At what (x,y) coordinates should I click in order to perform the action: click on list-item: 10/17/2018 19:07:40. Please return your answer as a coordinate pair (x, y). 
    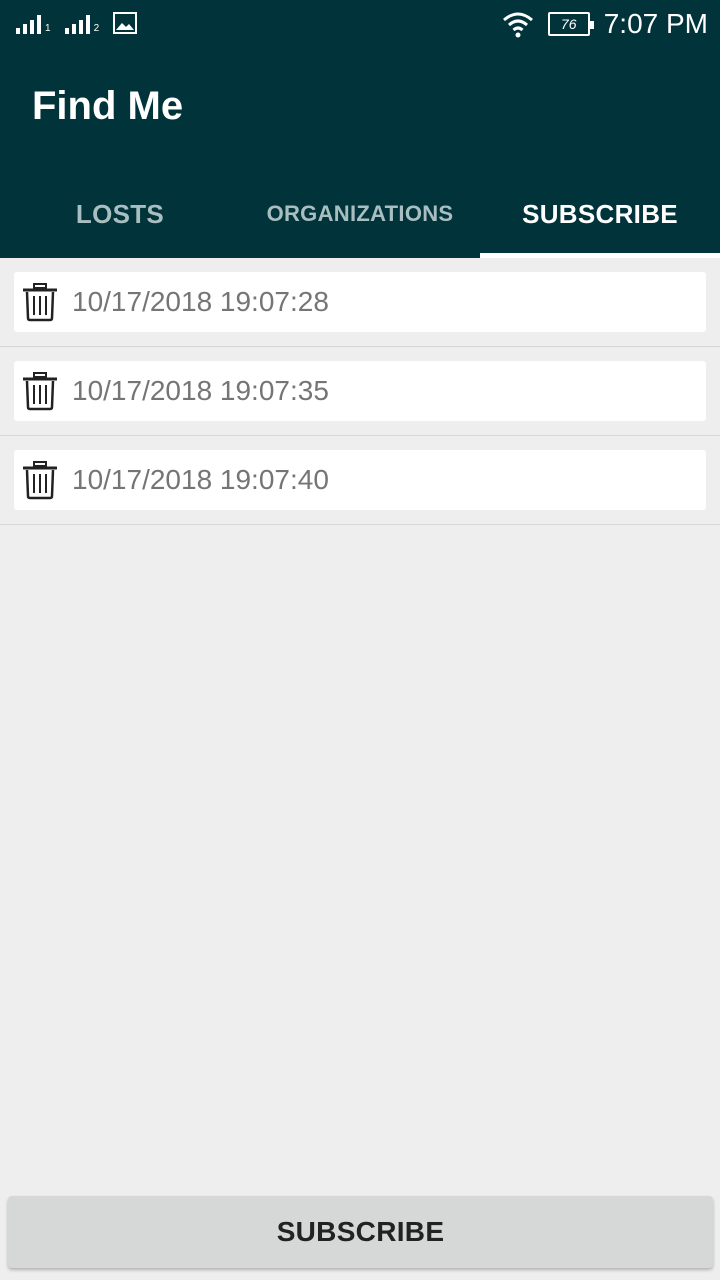
    Looking at the image, I should click on (360, 480).